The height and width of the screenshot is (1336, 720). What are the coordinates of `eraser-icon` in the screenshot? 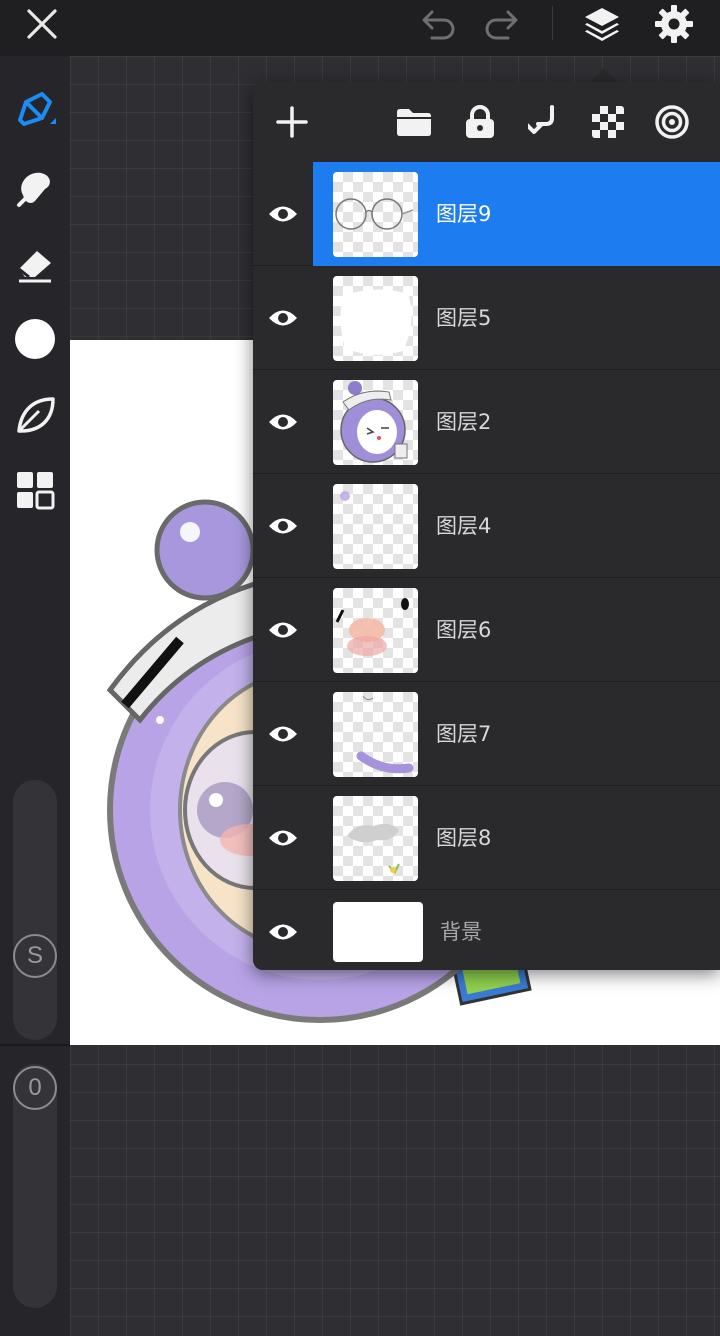 It's located at (35, 263).